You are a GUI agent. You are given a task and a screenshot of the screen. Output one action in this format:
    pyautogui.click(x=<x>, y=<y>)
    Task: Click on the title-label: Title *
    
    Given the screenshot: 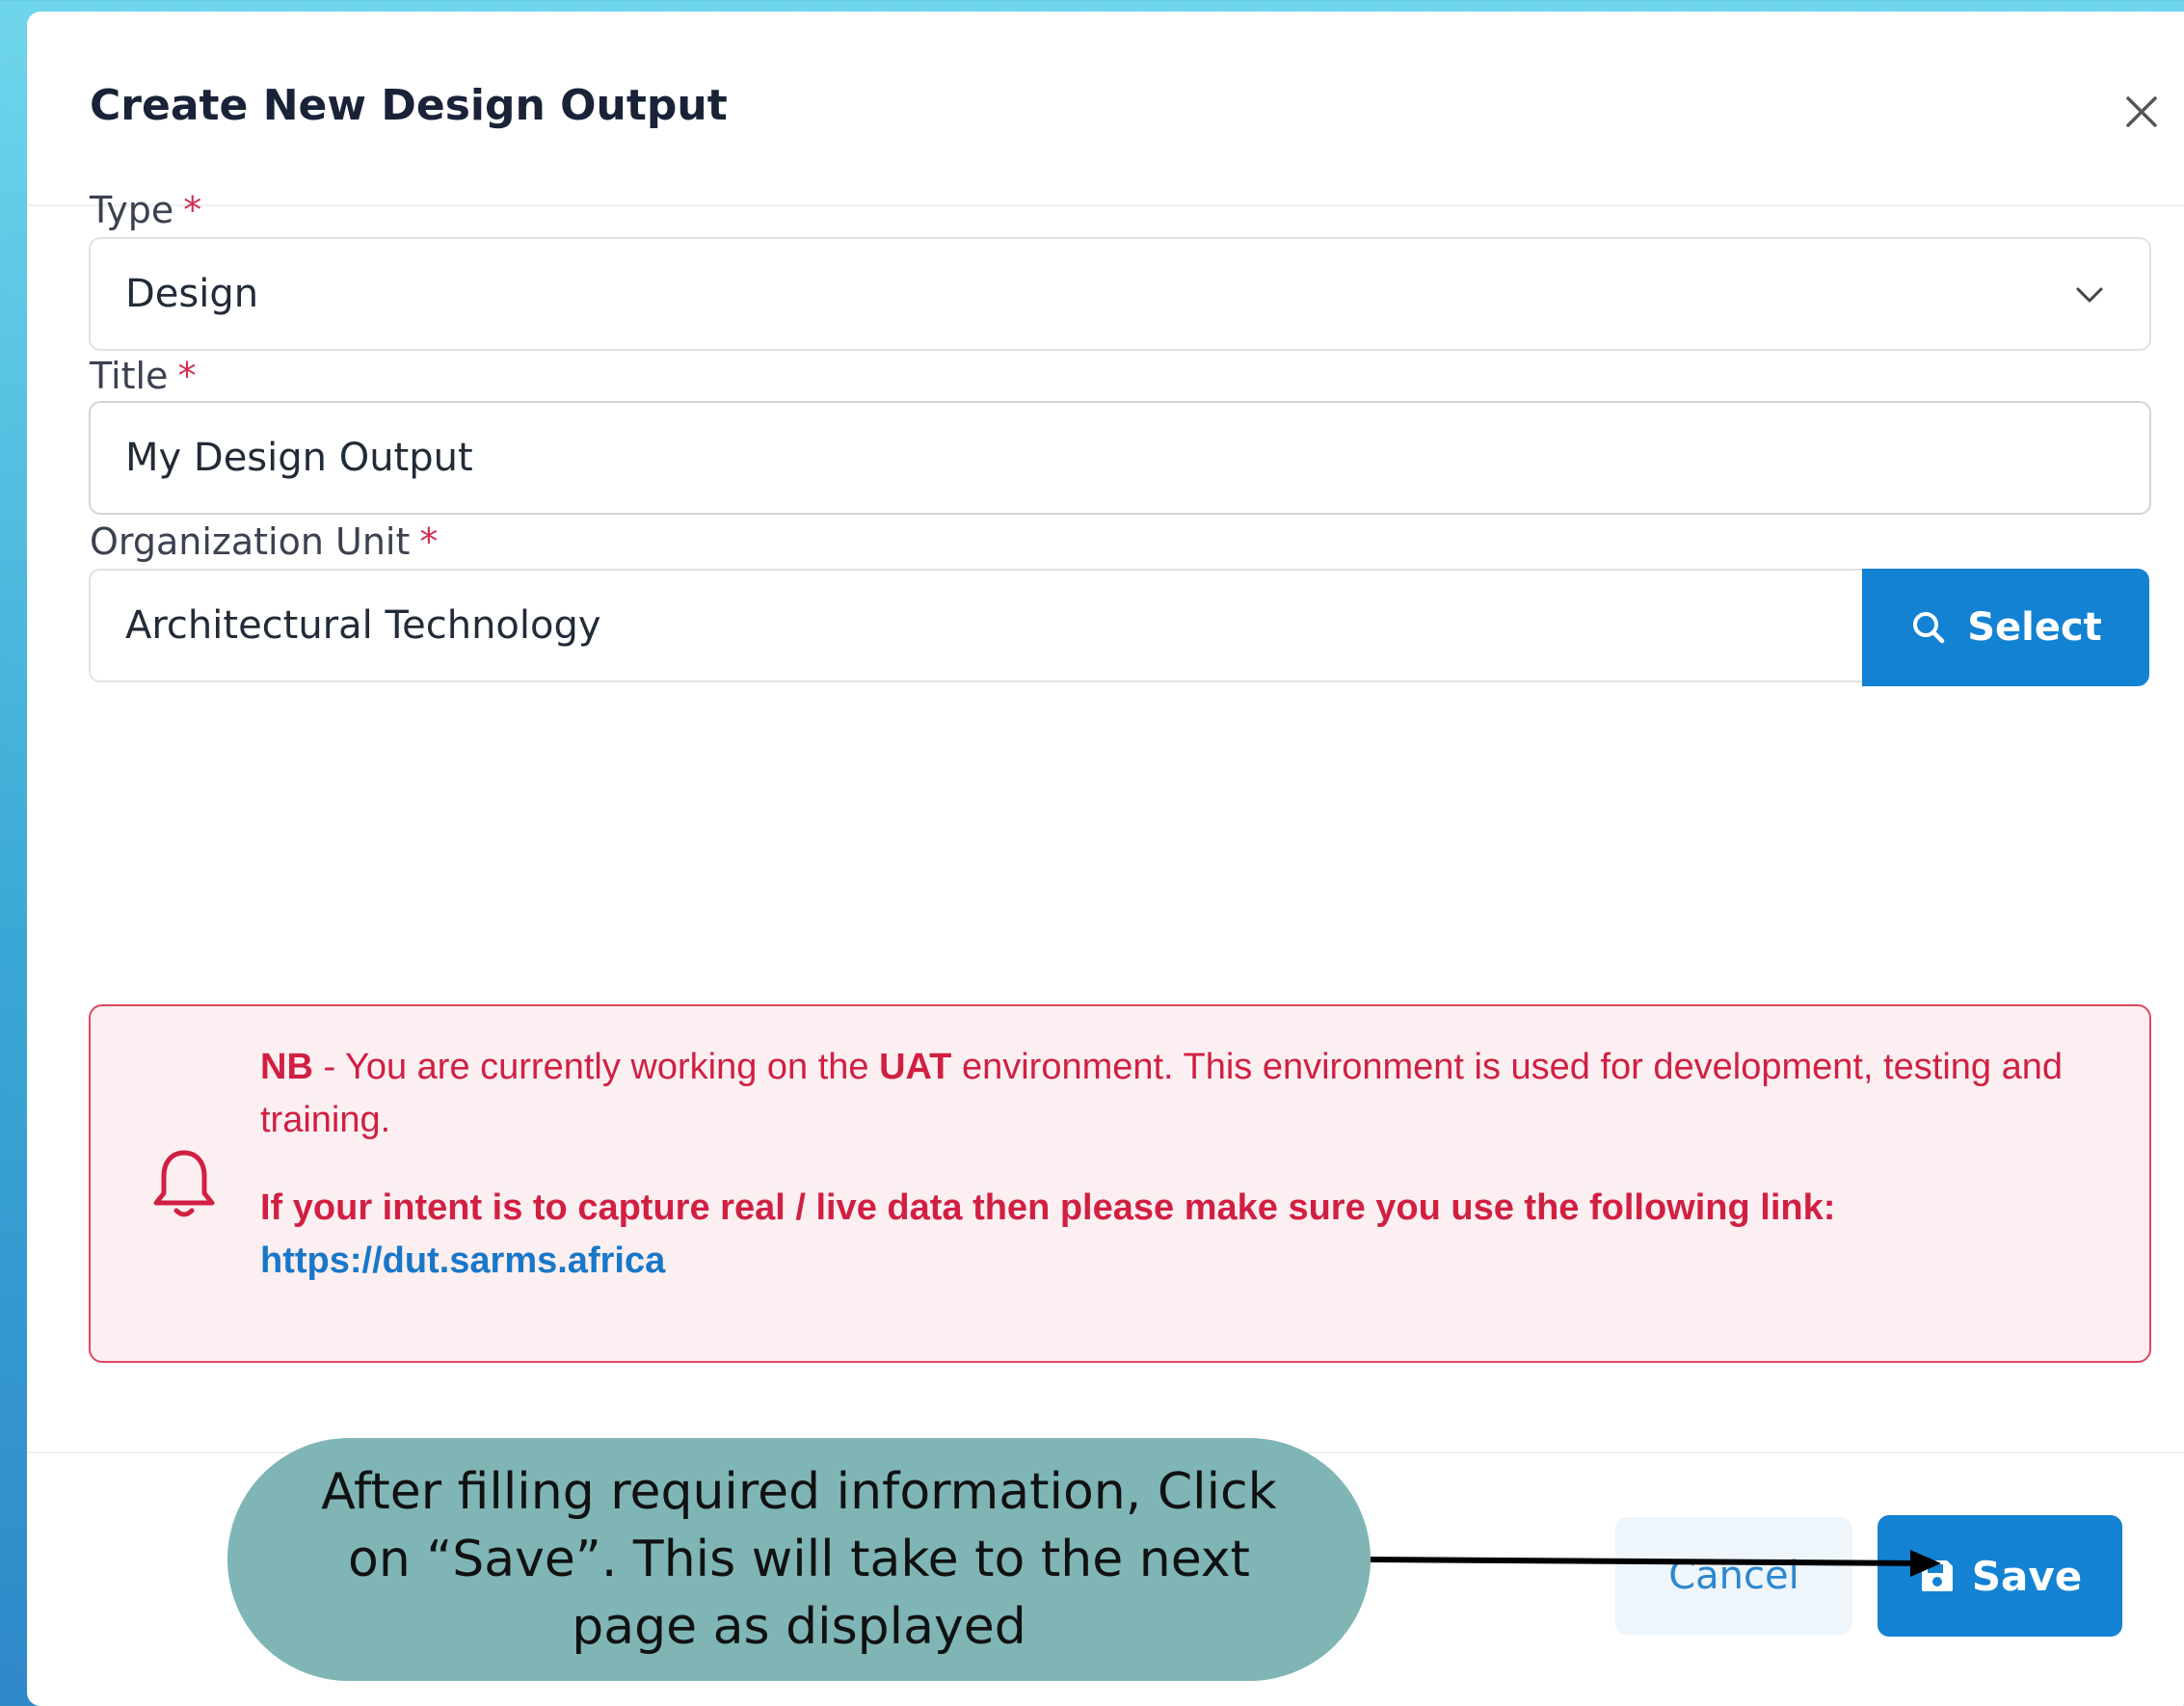 What is the action you would take?
    pyautogui.click(x=143, y=376)
    